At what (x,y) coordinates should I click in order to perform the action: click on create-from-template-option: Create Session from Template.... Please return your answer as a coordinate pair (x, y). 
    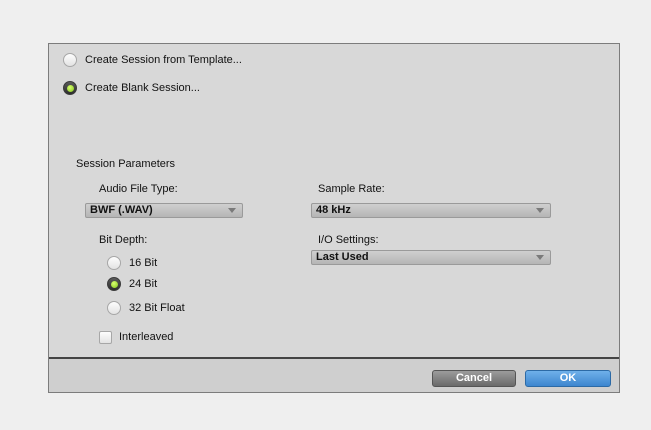
    Looking at the image, I should click on (152, 60).